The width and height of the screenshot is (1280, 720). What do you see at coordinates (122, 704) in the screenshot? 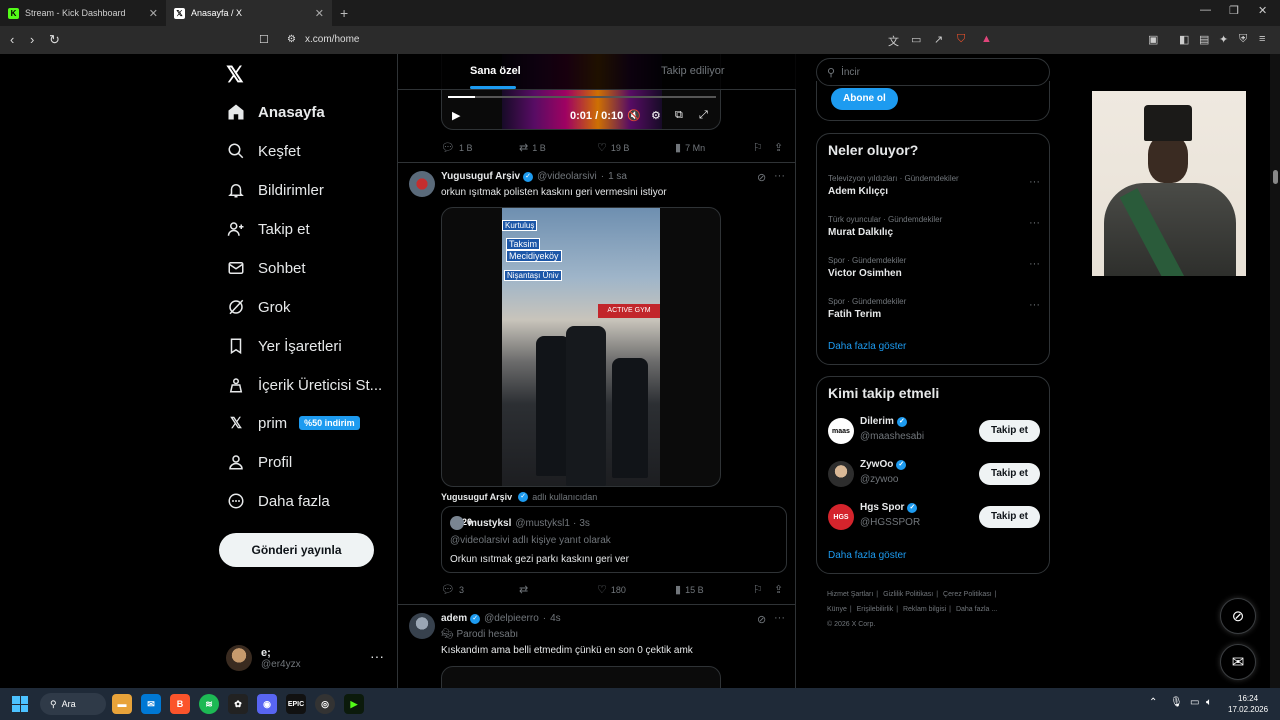
I see `file-explorer-icon: ▬` at bounding box center [122, 704].